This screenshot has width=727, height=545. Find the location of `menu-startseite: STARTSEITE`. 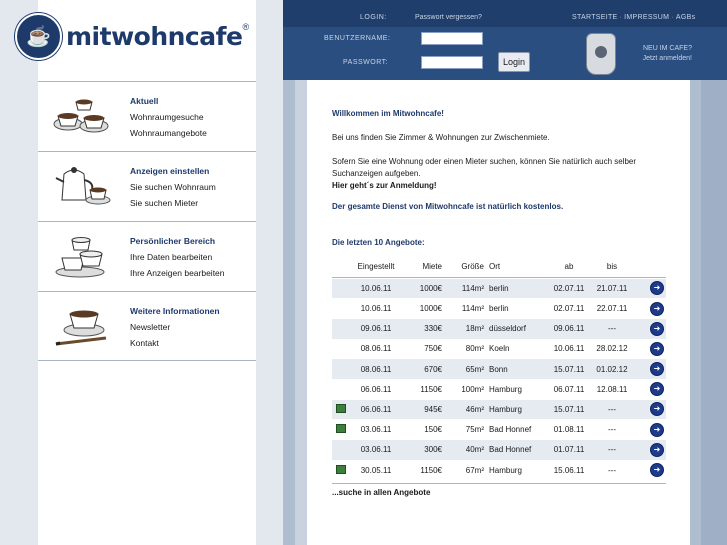

menu-startseite: STARTSEITE is located at coordinates (595, 17).